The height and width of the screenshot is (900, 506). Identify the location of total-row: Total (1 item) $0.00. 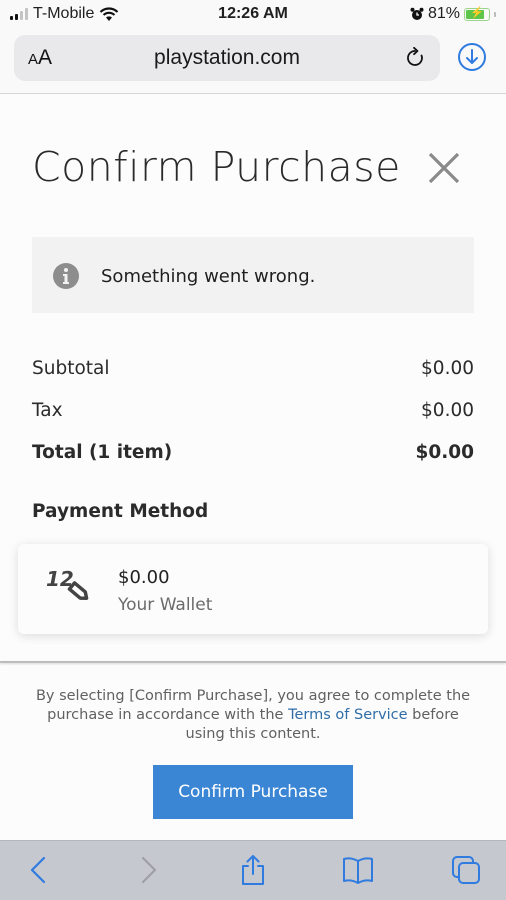
(253, 452).